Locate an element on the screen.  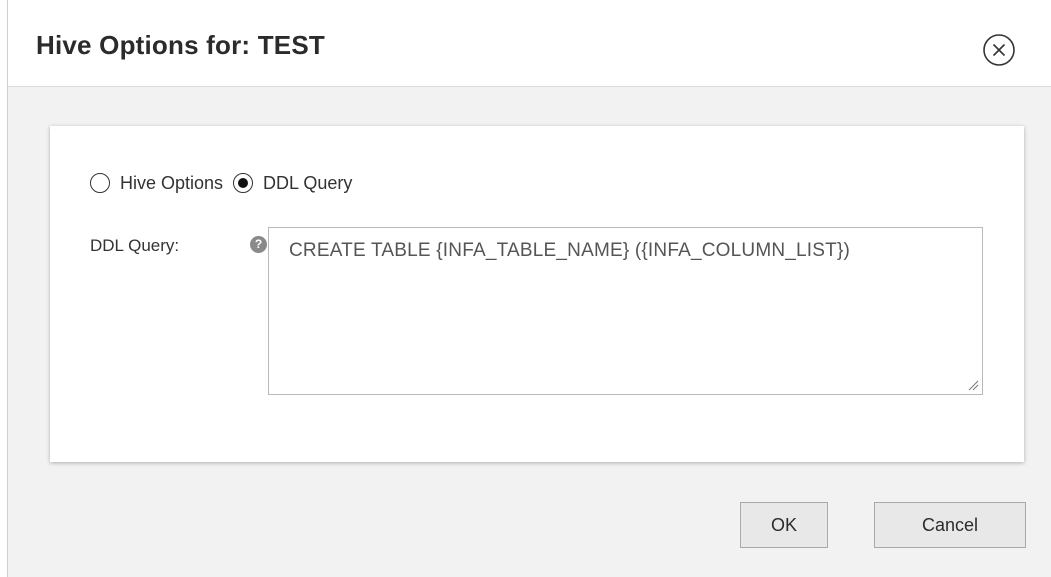
dialog-title: Hive Options for: TEST is located at coordinates (180, 45).